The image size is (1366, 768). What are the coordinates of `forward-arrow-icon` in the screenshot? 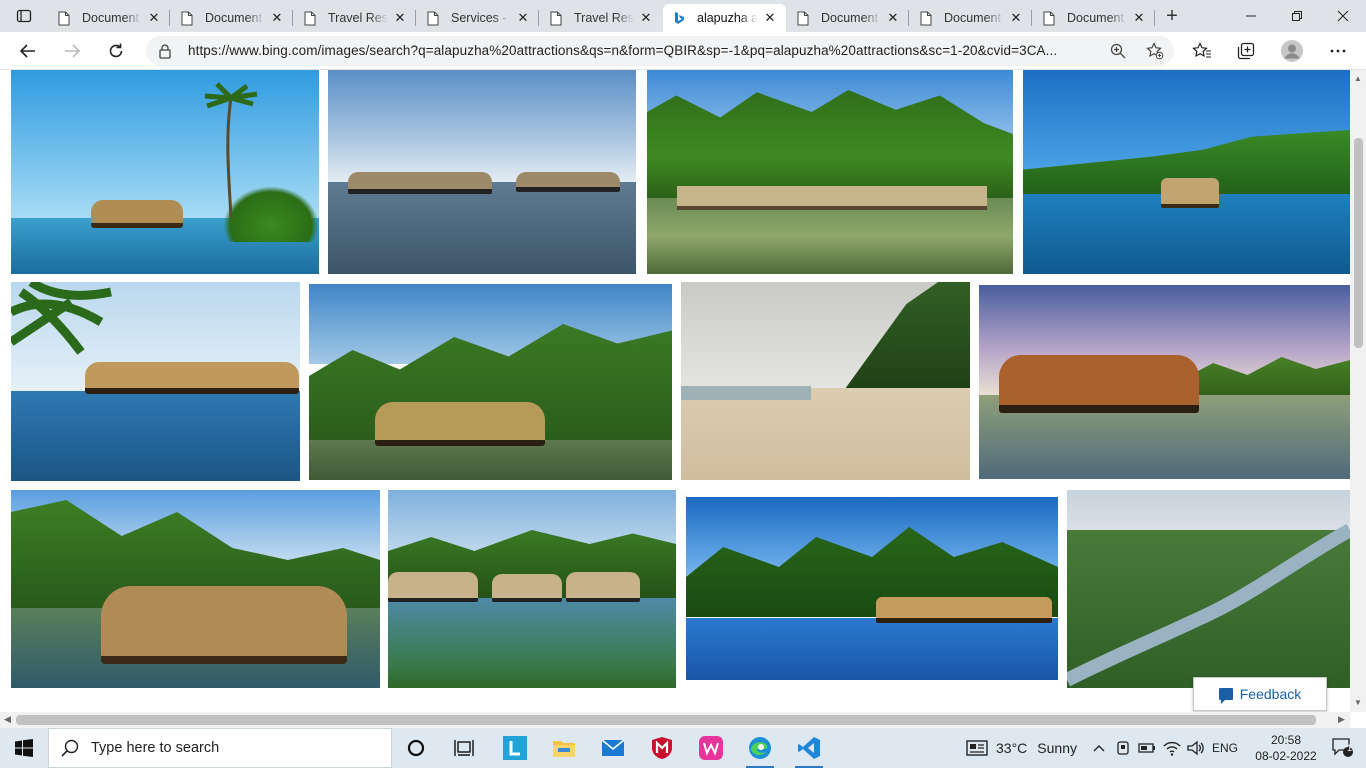 It's located at (73, 51).